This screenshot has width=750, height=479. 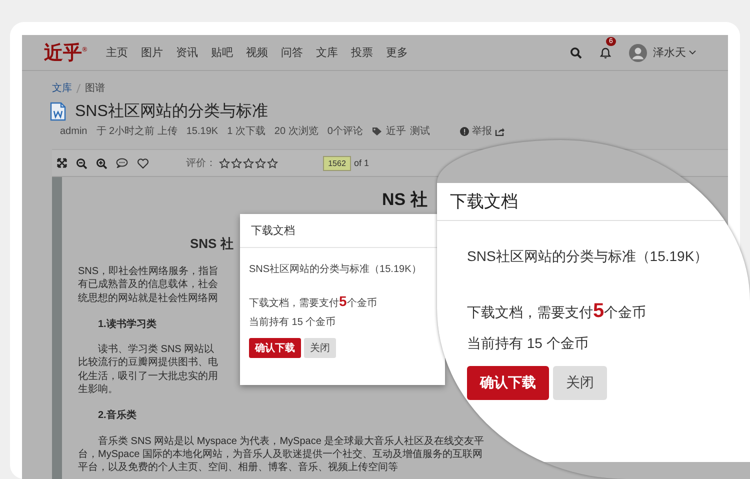 What do you see at coordinates (152, 52) in the screenshot?
I see `nav-link: 图片` at bounding box center [152, 52].